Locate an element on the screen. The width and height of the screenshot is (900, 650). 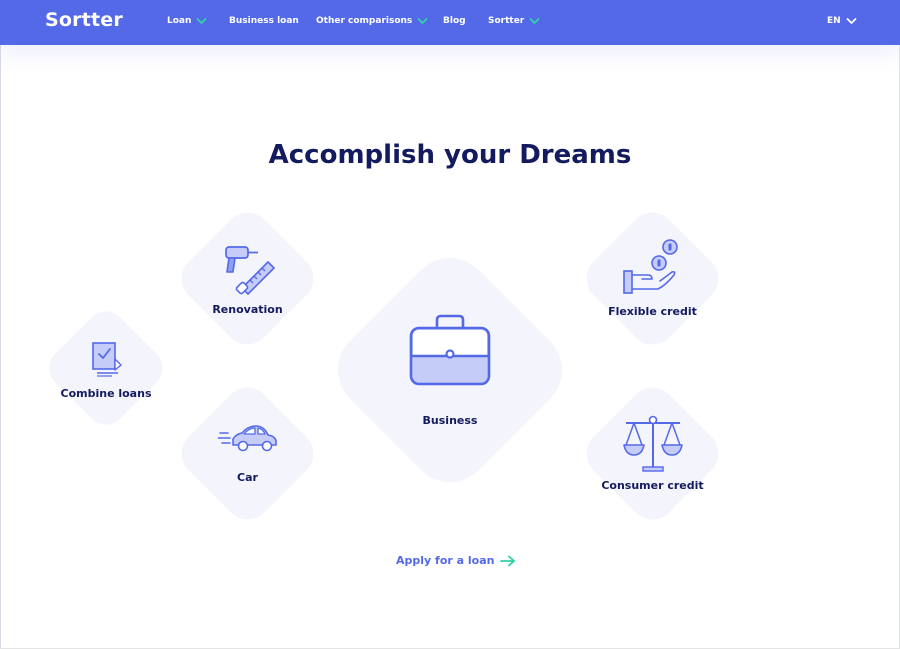
nav-item-label: Loan is located at coordinates (179, 21).